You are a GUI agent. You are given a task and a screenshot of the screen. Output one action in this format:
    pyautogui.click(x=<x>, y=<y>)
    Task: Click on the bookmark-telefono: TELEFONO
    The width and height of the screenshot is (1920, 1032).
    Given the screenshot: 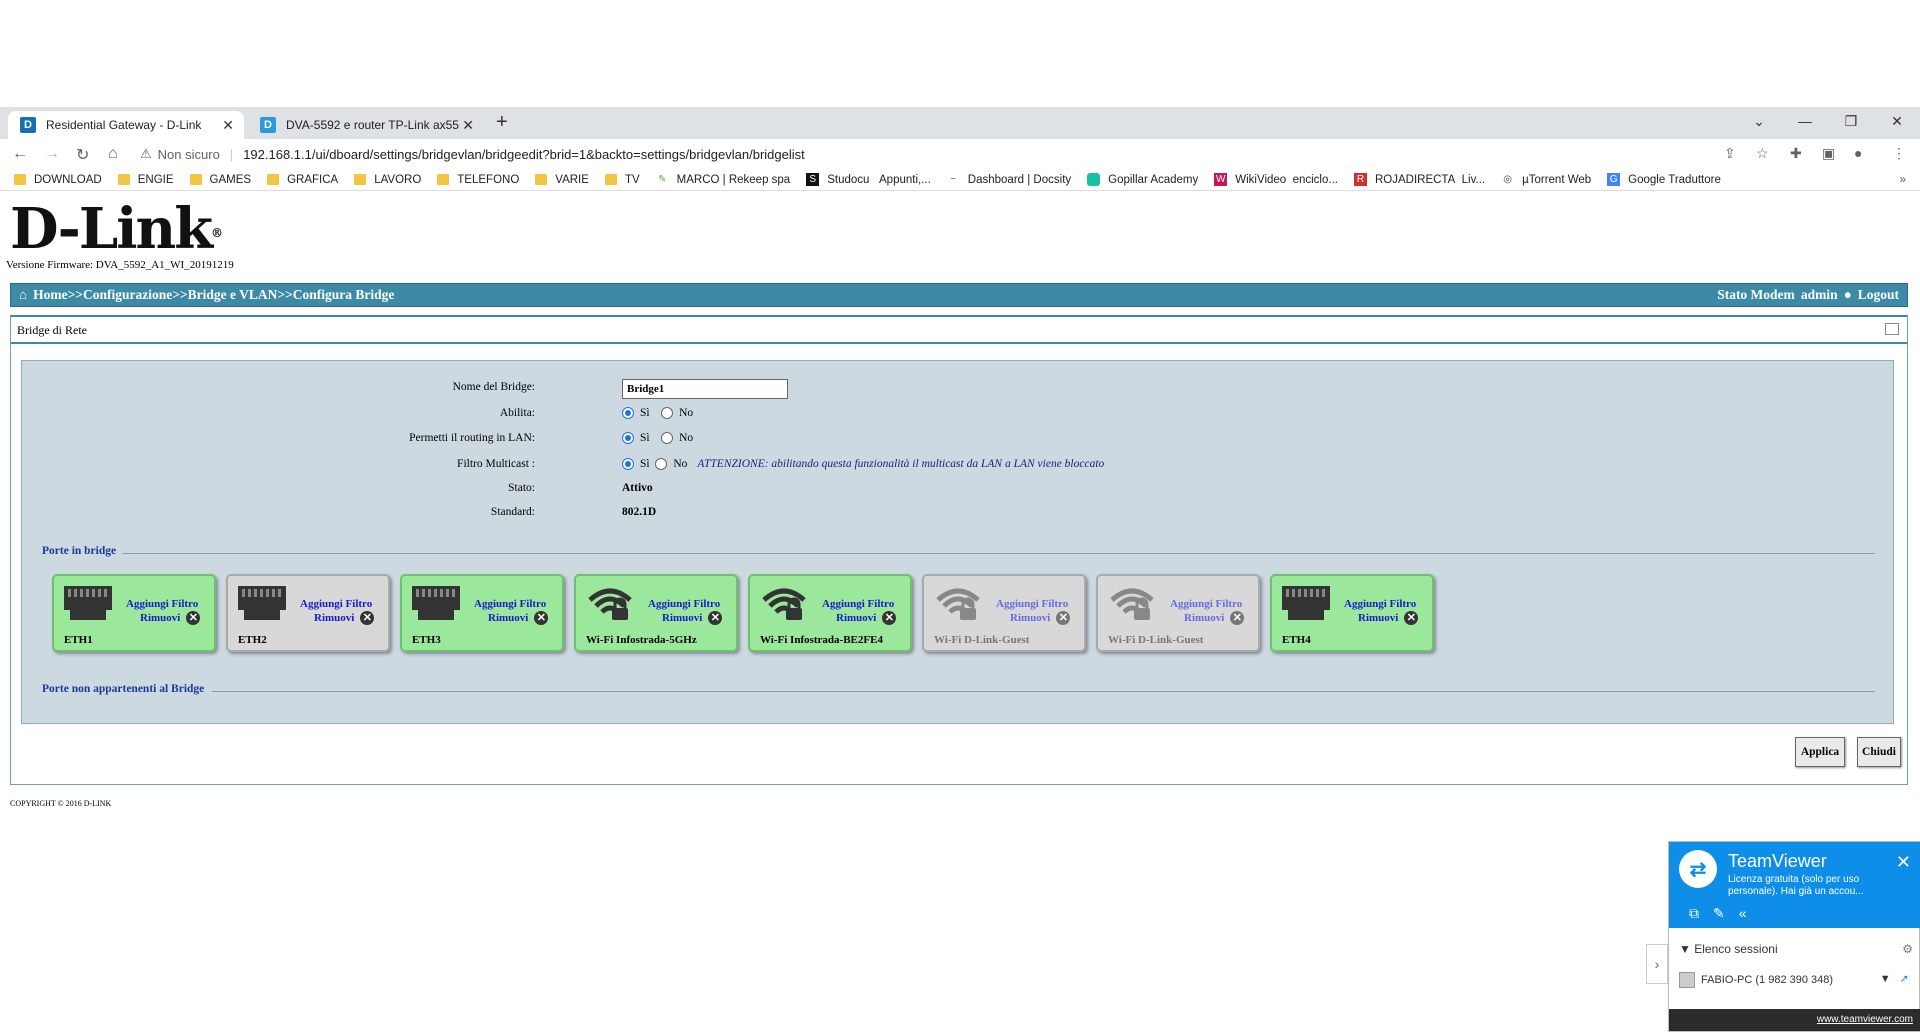 What is the action you would take?
    pyautogui.click(x=478, y=180)
    